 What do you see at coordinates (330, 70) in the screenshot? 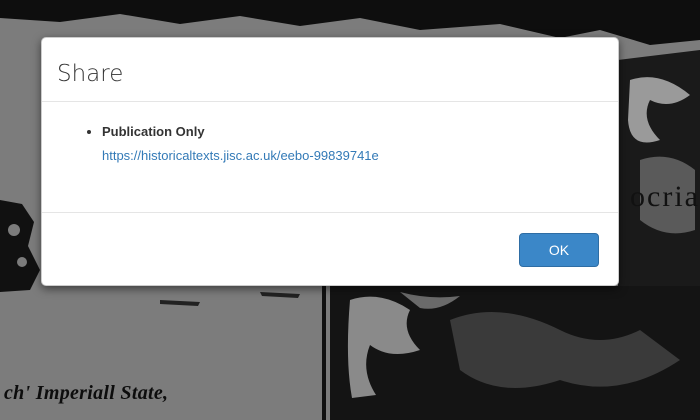
I see `dialog-header: Share` at bounding box center [330, 70].